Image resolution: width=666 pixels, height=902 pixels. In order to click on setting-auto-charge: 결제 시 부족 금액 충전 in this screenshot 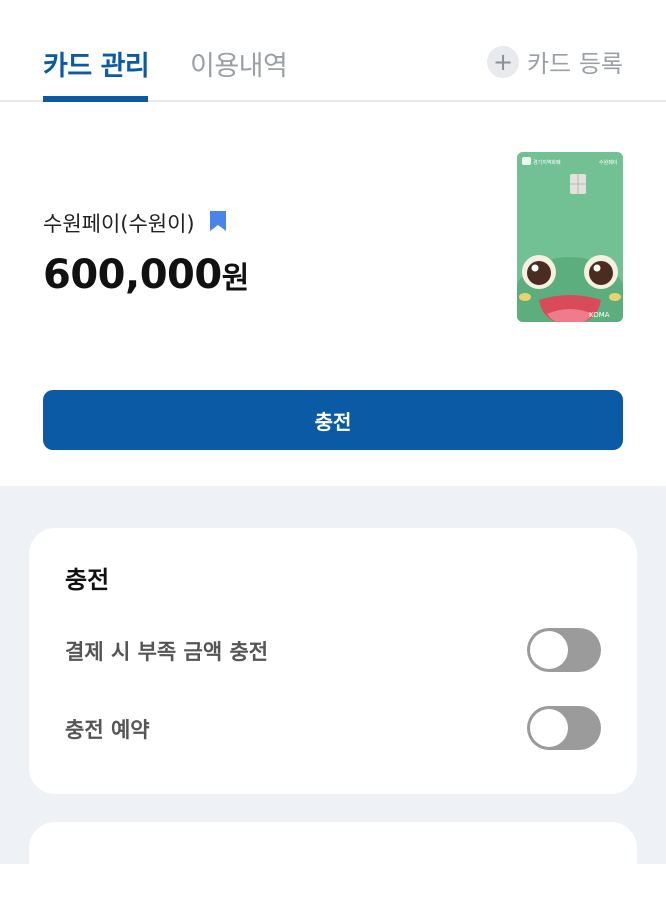, I will do `click(333, 650)`.